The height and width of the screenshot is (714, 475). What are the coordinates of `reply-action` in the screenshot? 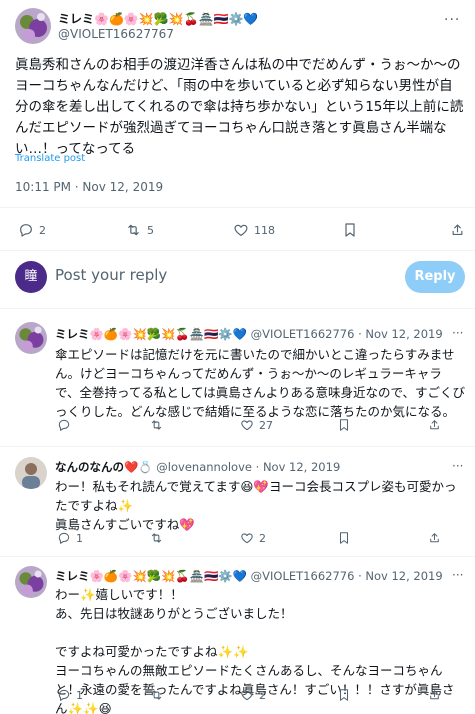 It's located at (66, 425).